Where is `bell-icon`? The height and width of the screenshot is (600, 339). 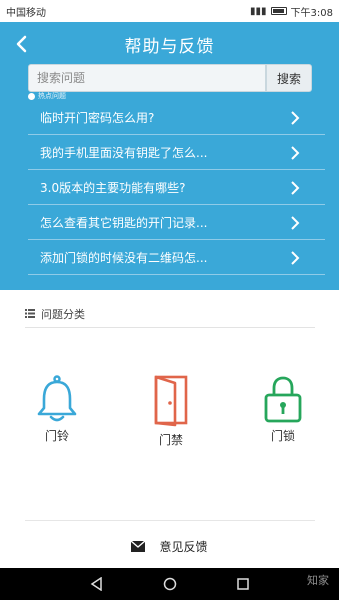 bell-icon is located at coordinates (57, 398).